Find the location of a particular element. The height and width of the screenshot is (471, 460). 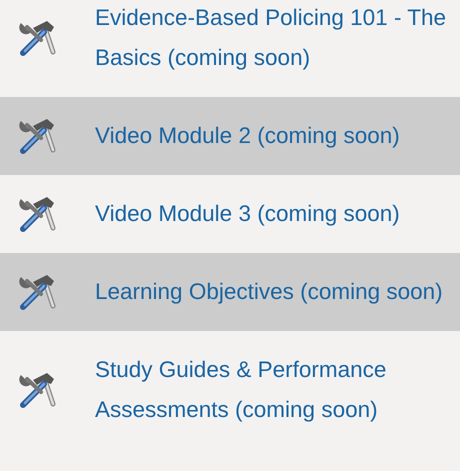

module-link: Study Guides & Performance Assessments (coming soon) is located at coordinates (276, 390).